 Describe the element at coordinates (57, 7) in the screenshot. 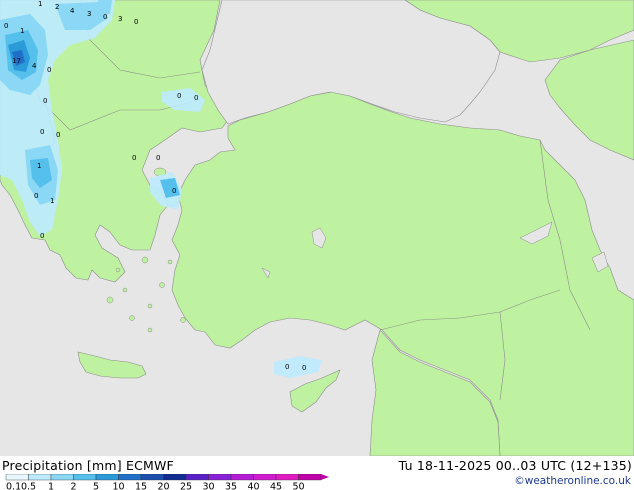

I see `precip-value: 2` at that location.